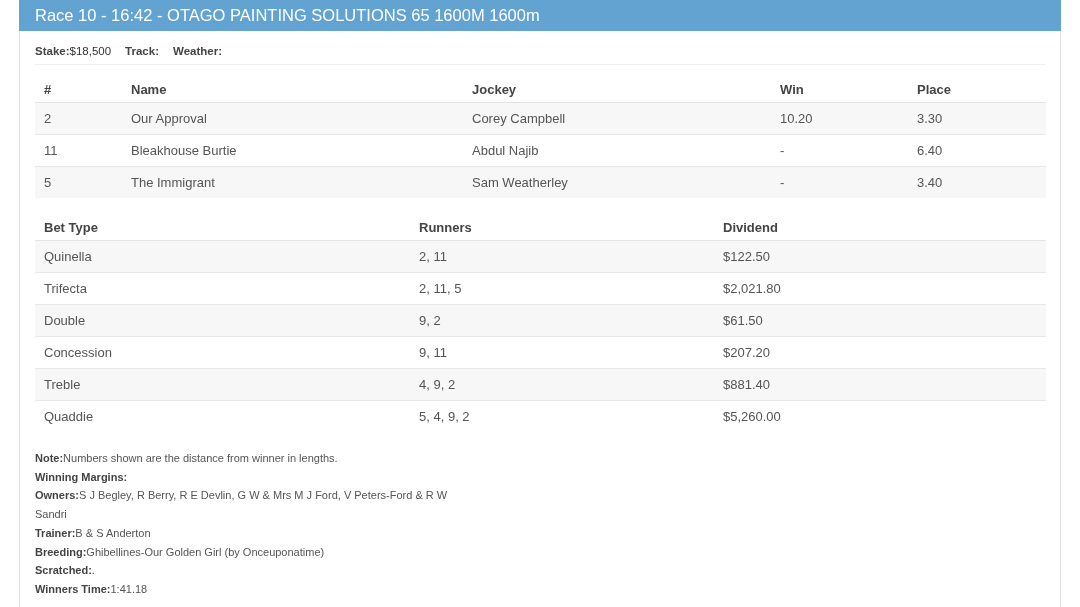 This screenshot has height=607, width=1080. Describe the element at coordinates (197, 51) in the screenshot. I see `race-info-text: Weather:` at that location.